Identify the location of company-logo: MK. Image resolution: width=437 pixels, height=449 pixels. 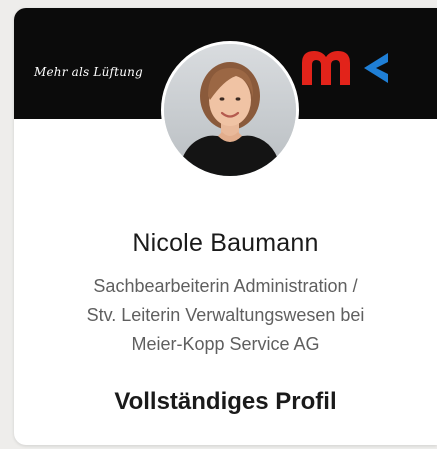
(345, 68).